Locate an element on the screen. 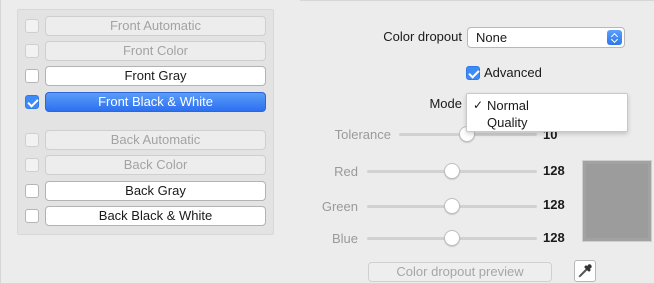 Image resolution: width=654 pixels, height=284 pixels. mode-option-quality: Quality is located at coordinates (547, 123).